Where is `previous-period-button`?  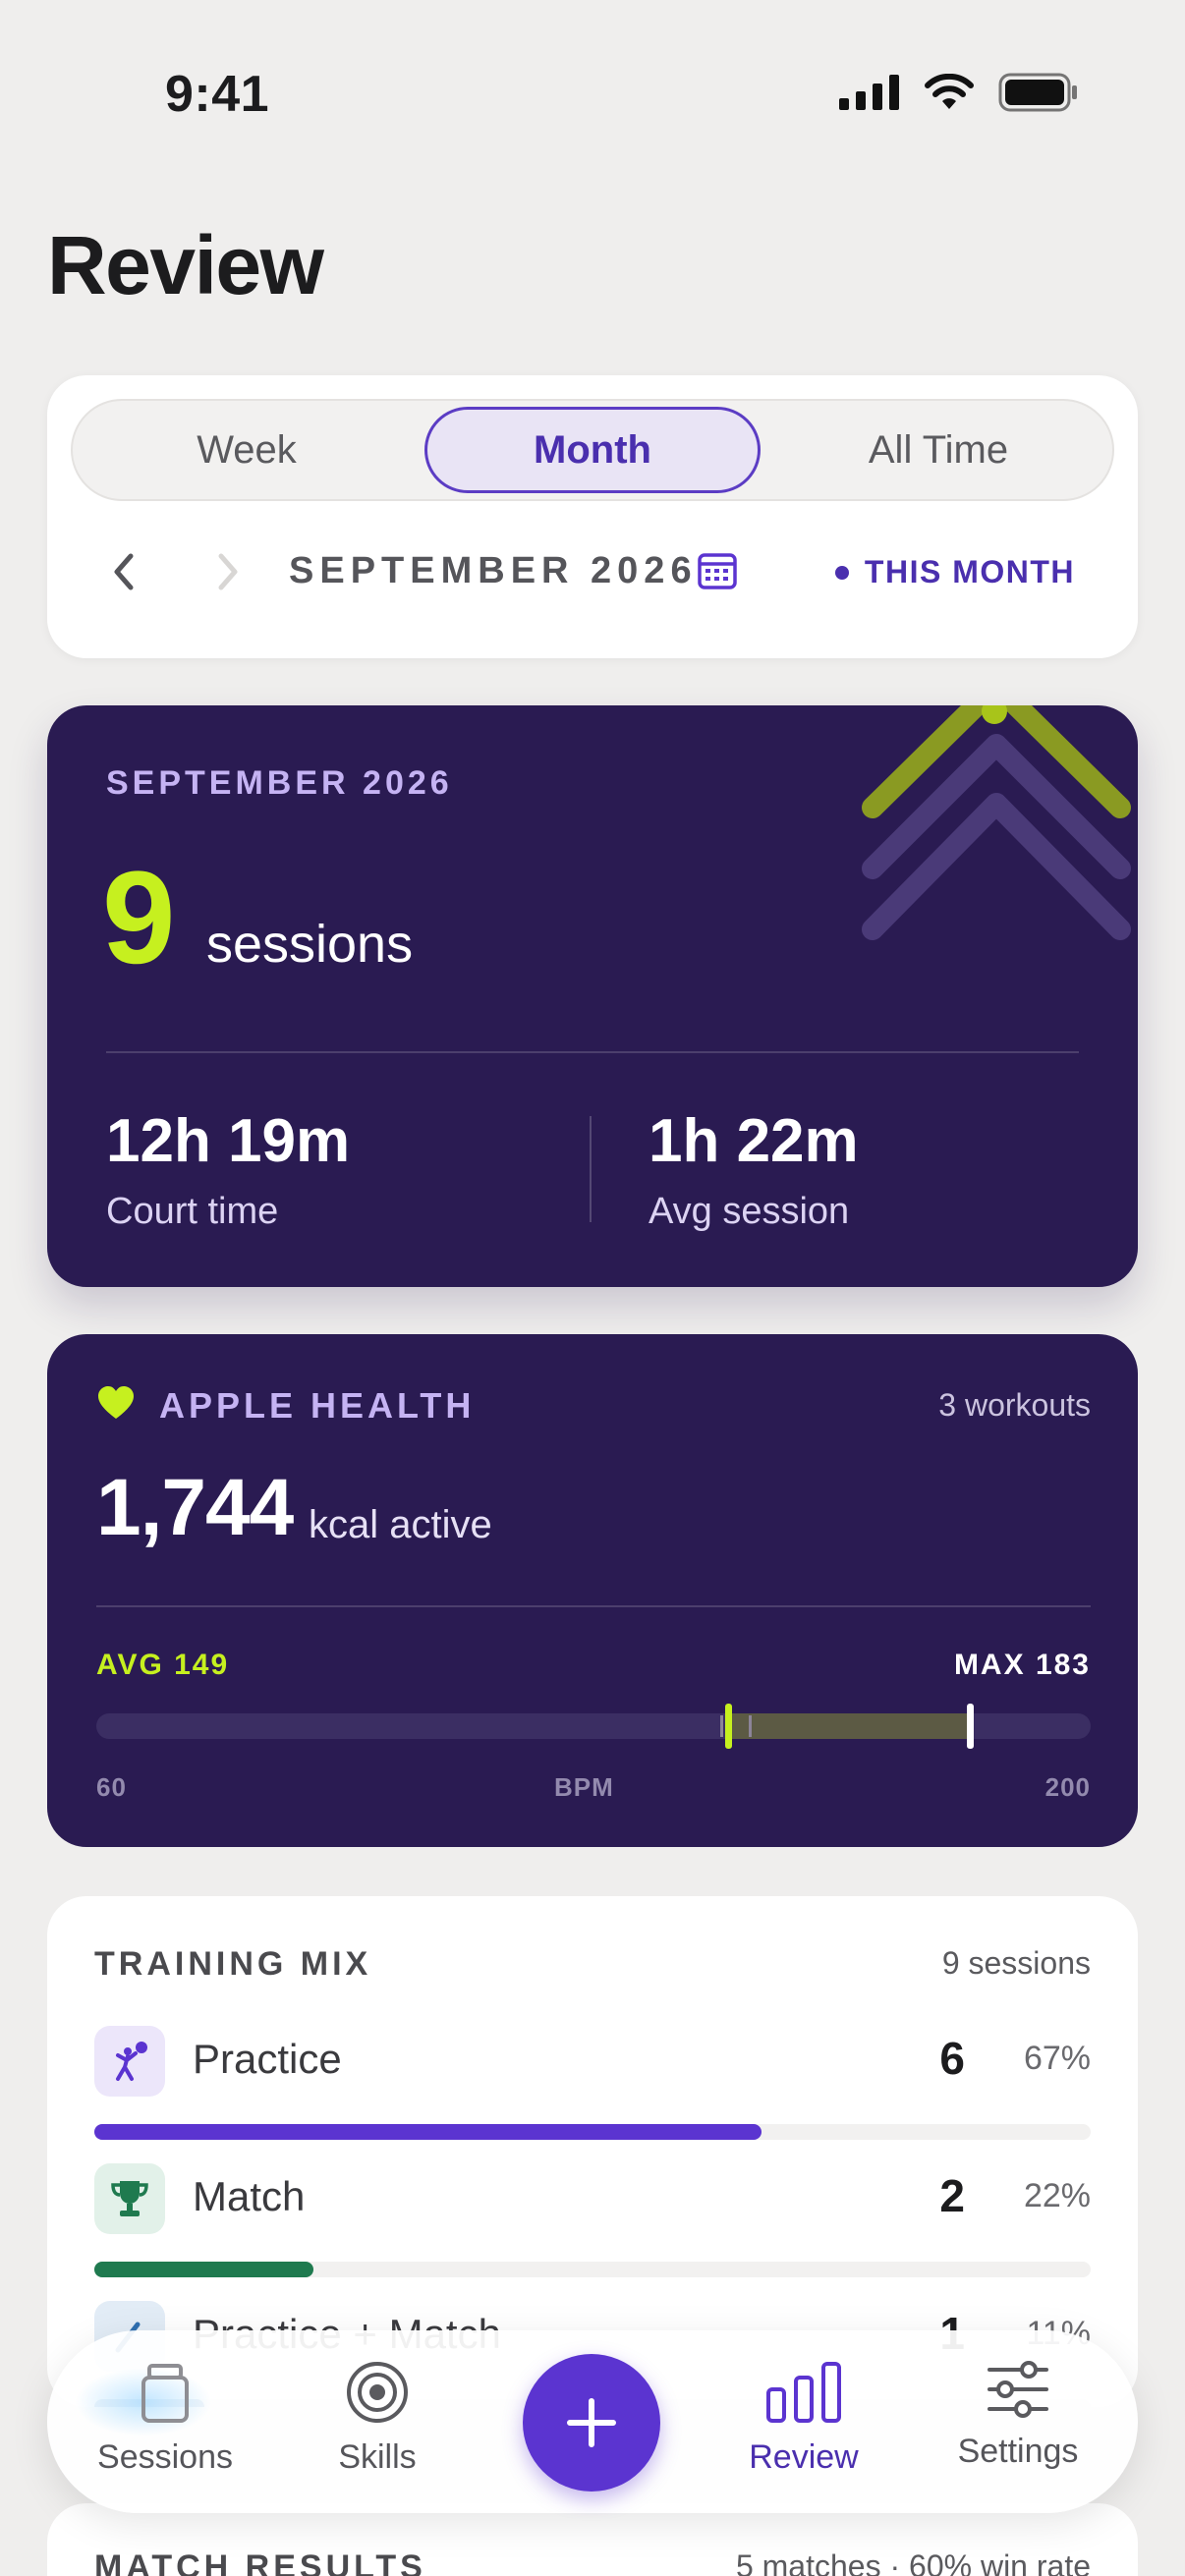 previous-period-button is located at coordinates (124, 571).